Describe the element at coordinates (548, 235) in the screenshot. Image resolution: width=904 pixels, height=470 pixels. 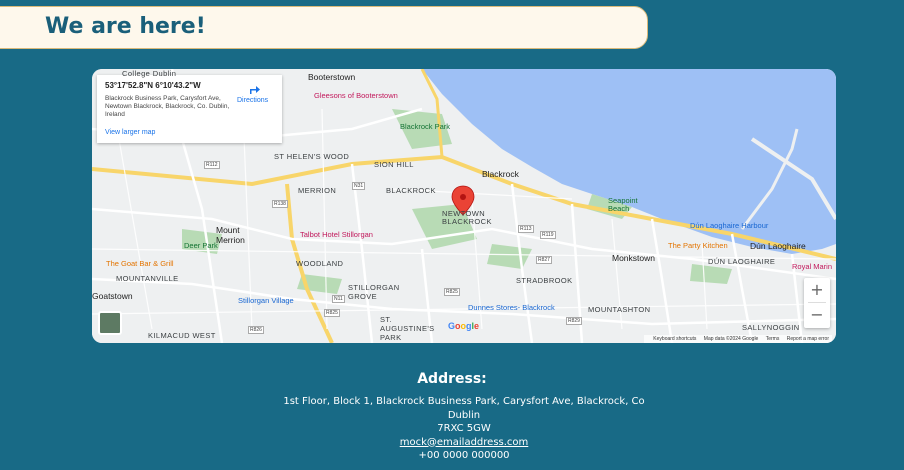
I see `road-label: R119` at that location.